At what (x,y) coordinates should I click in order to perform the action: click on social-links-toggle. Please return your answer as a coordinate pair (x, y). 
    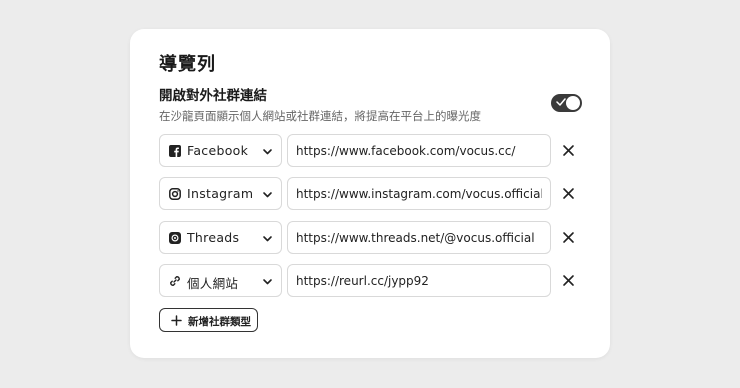
    Looking at the image, I should click on (566, 103).